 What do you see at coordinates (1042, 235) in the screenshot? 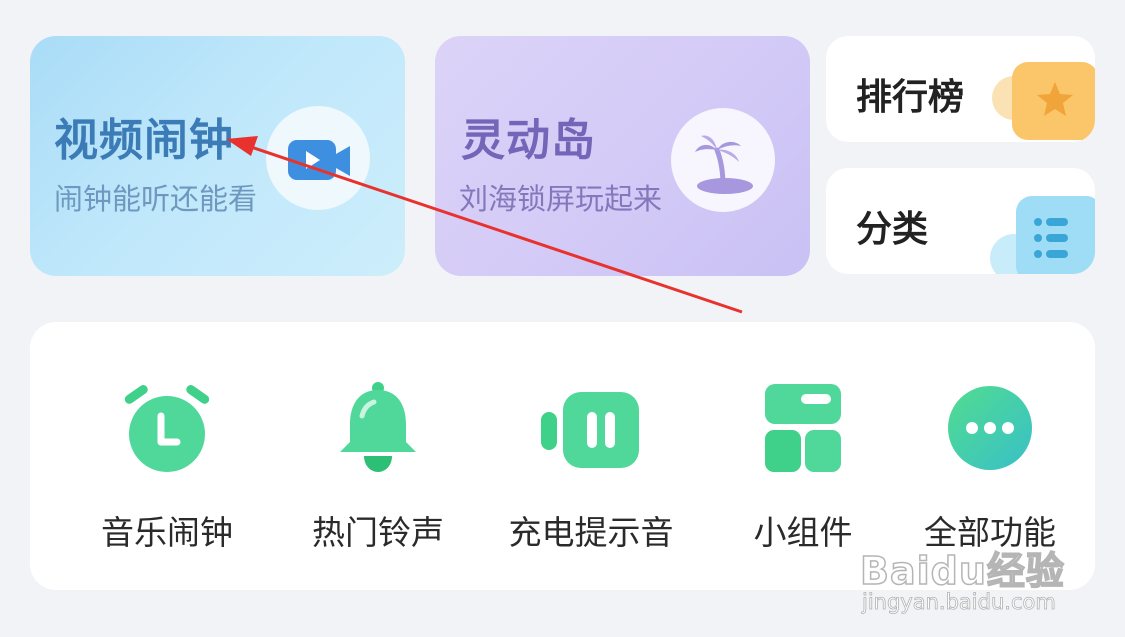
I see `list-icon` at bounding box center [1042, 235].